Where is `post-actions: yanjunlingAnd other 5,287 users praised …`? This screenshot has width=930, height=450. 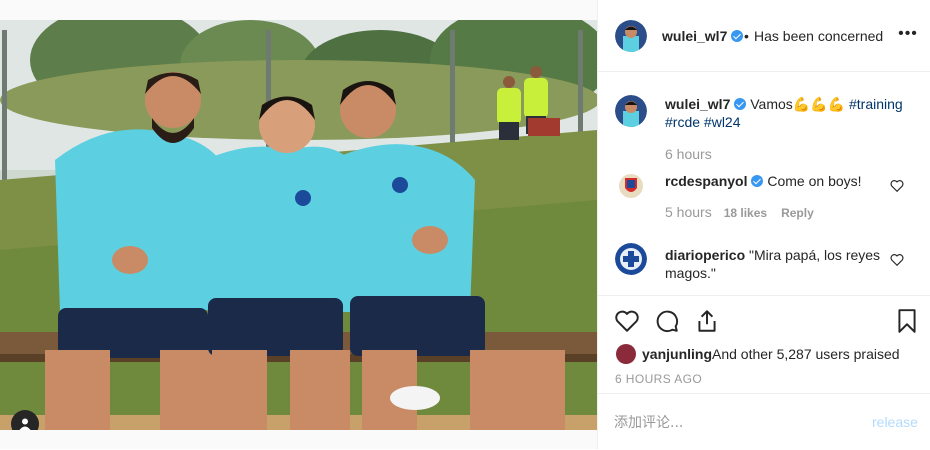
post-actions: yanjunlingAnd other 5,287 users praised … is located at coordinates (764, 372).